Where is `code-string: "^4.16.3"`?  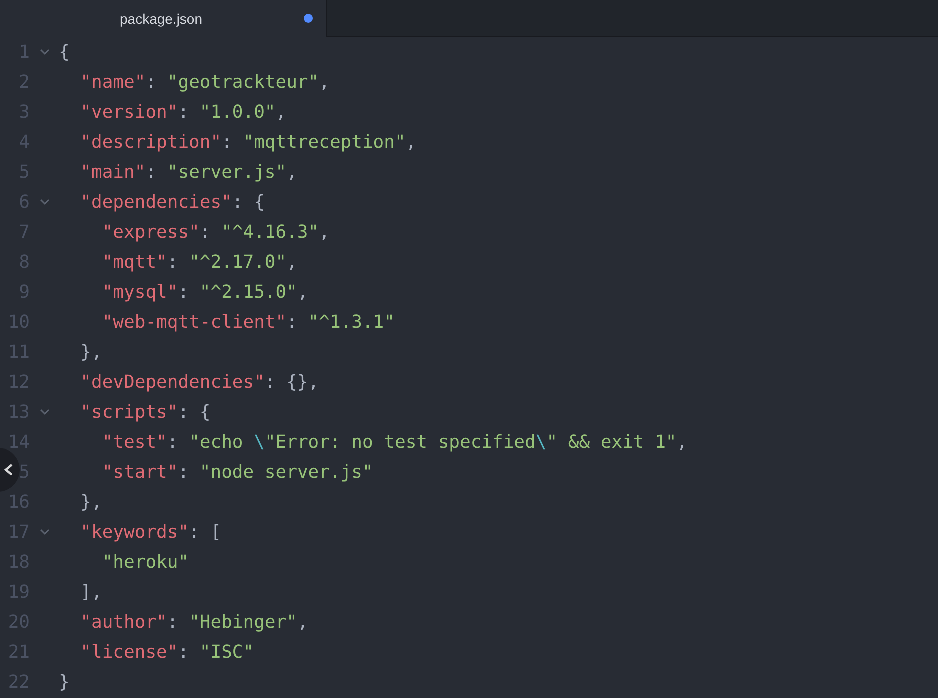 code-string: "^4.16.3" is located at coordinates (271, 232).